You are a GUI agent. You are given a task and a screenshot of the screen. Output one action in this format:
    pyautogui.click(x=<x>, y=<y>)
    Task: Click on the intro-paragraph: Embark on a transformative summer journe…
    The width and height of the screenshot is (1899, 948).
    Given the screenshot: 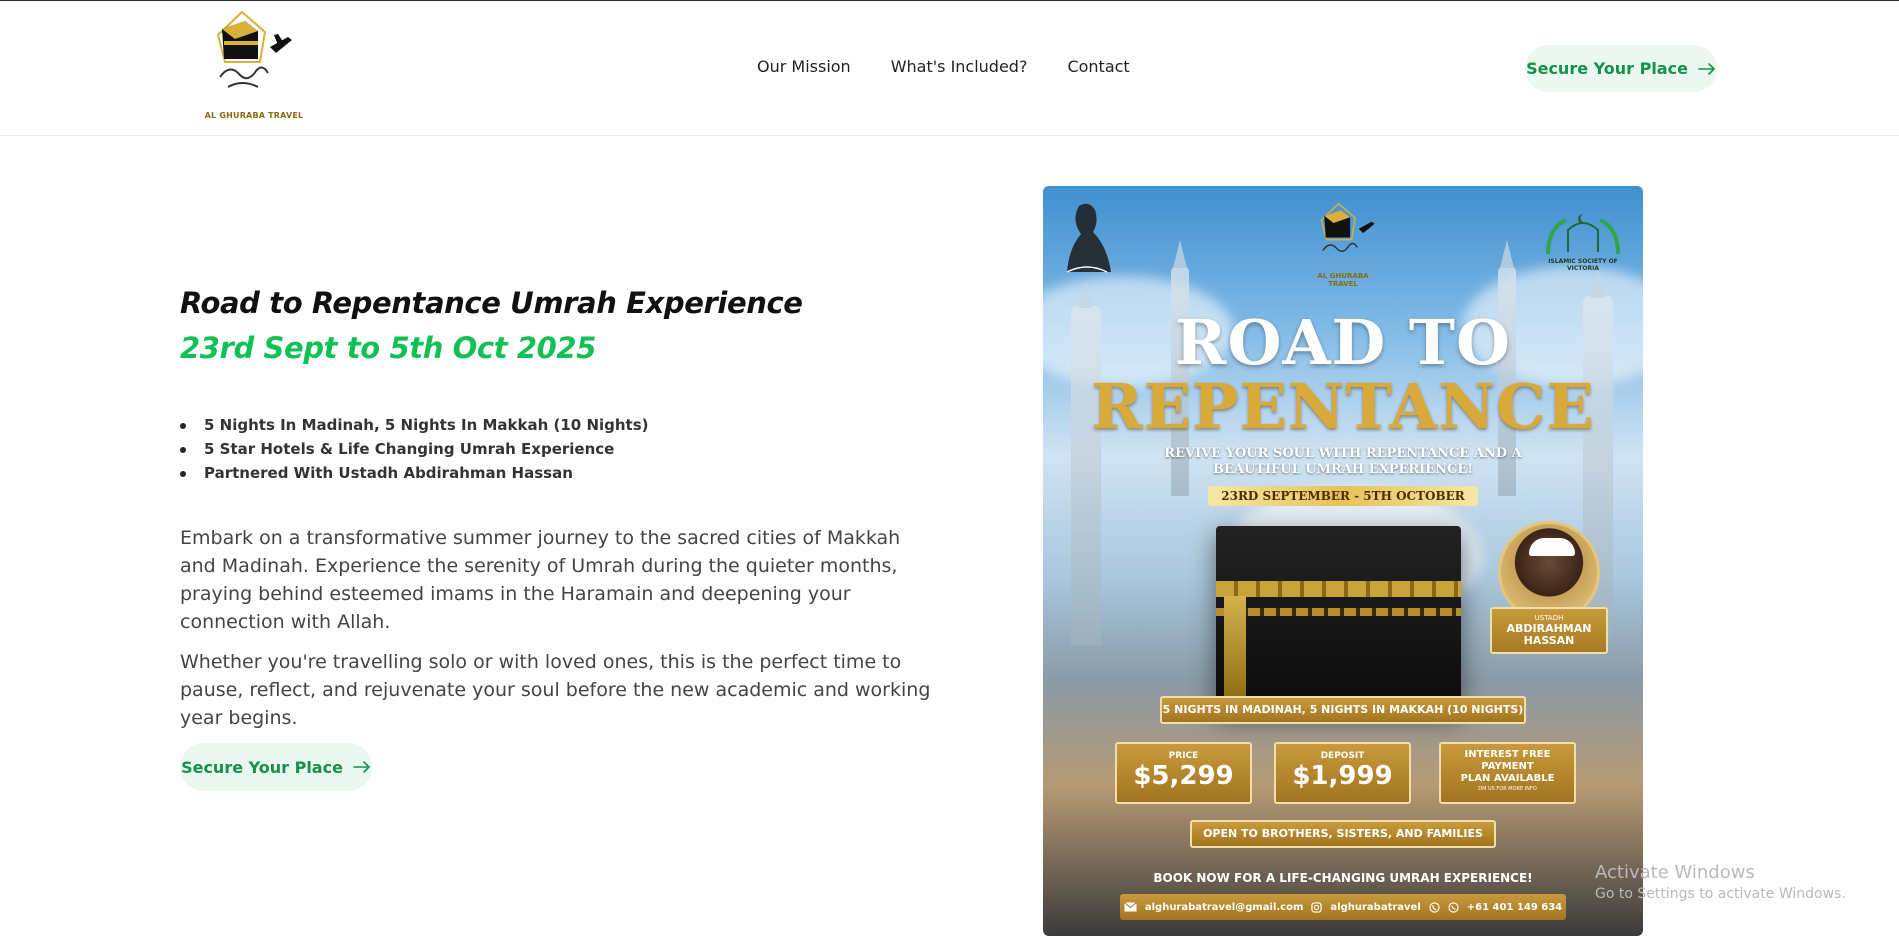 What is the action you would take?
    pyautogui.click(x=540, y=580)
    